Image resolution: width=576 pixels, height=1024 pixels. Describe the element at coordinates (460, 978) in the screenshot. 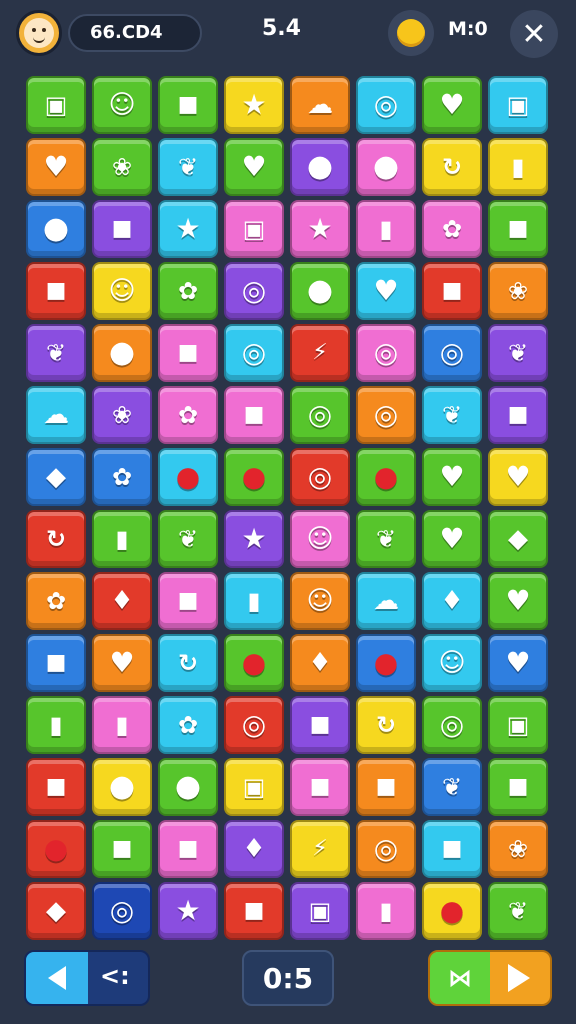

I see `skip-icon: ⋈` at that location.